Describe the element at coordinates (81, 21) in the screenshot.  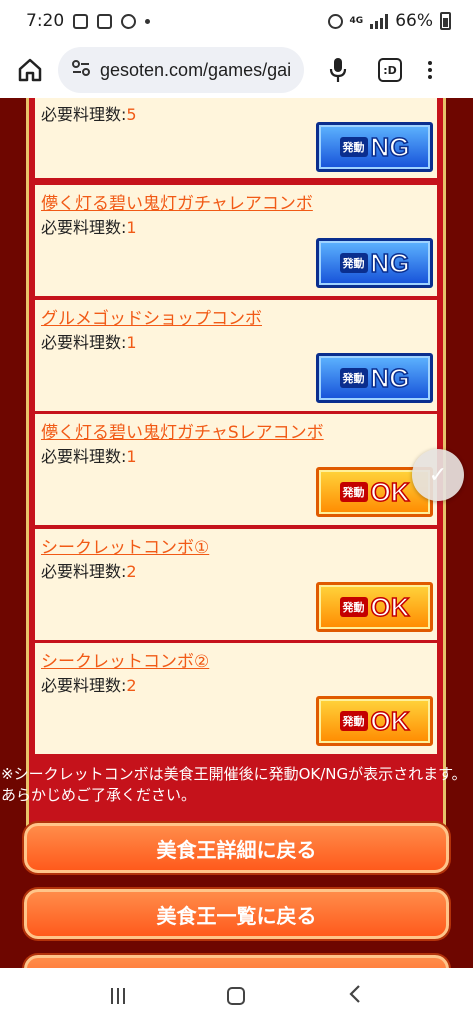
I see `image-icon` at that location.